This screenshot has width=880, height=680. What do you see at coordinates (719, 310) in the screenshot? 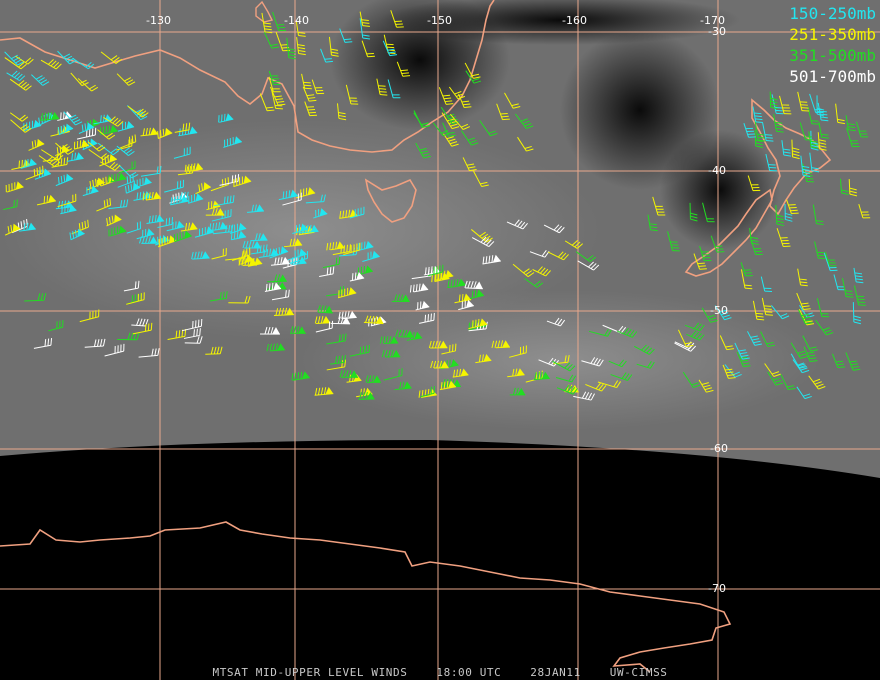
I see `latitude-label: -50` at bounding box center [719, 310].